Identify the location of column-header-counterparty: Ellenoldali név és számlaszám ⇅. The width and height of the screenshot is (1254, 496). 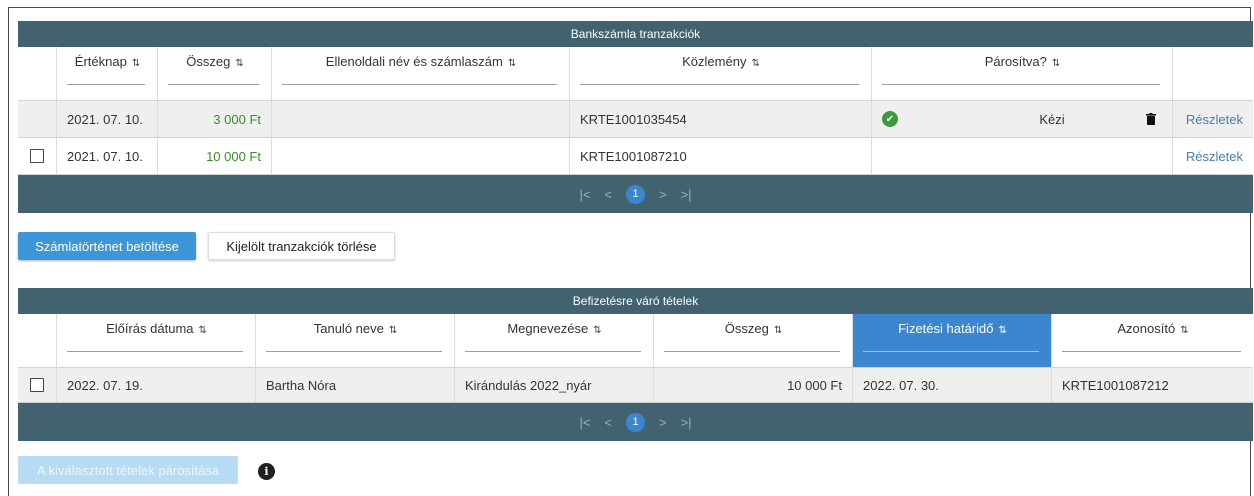
(421, 73).